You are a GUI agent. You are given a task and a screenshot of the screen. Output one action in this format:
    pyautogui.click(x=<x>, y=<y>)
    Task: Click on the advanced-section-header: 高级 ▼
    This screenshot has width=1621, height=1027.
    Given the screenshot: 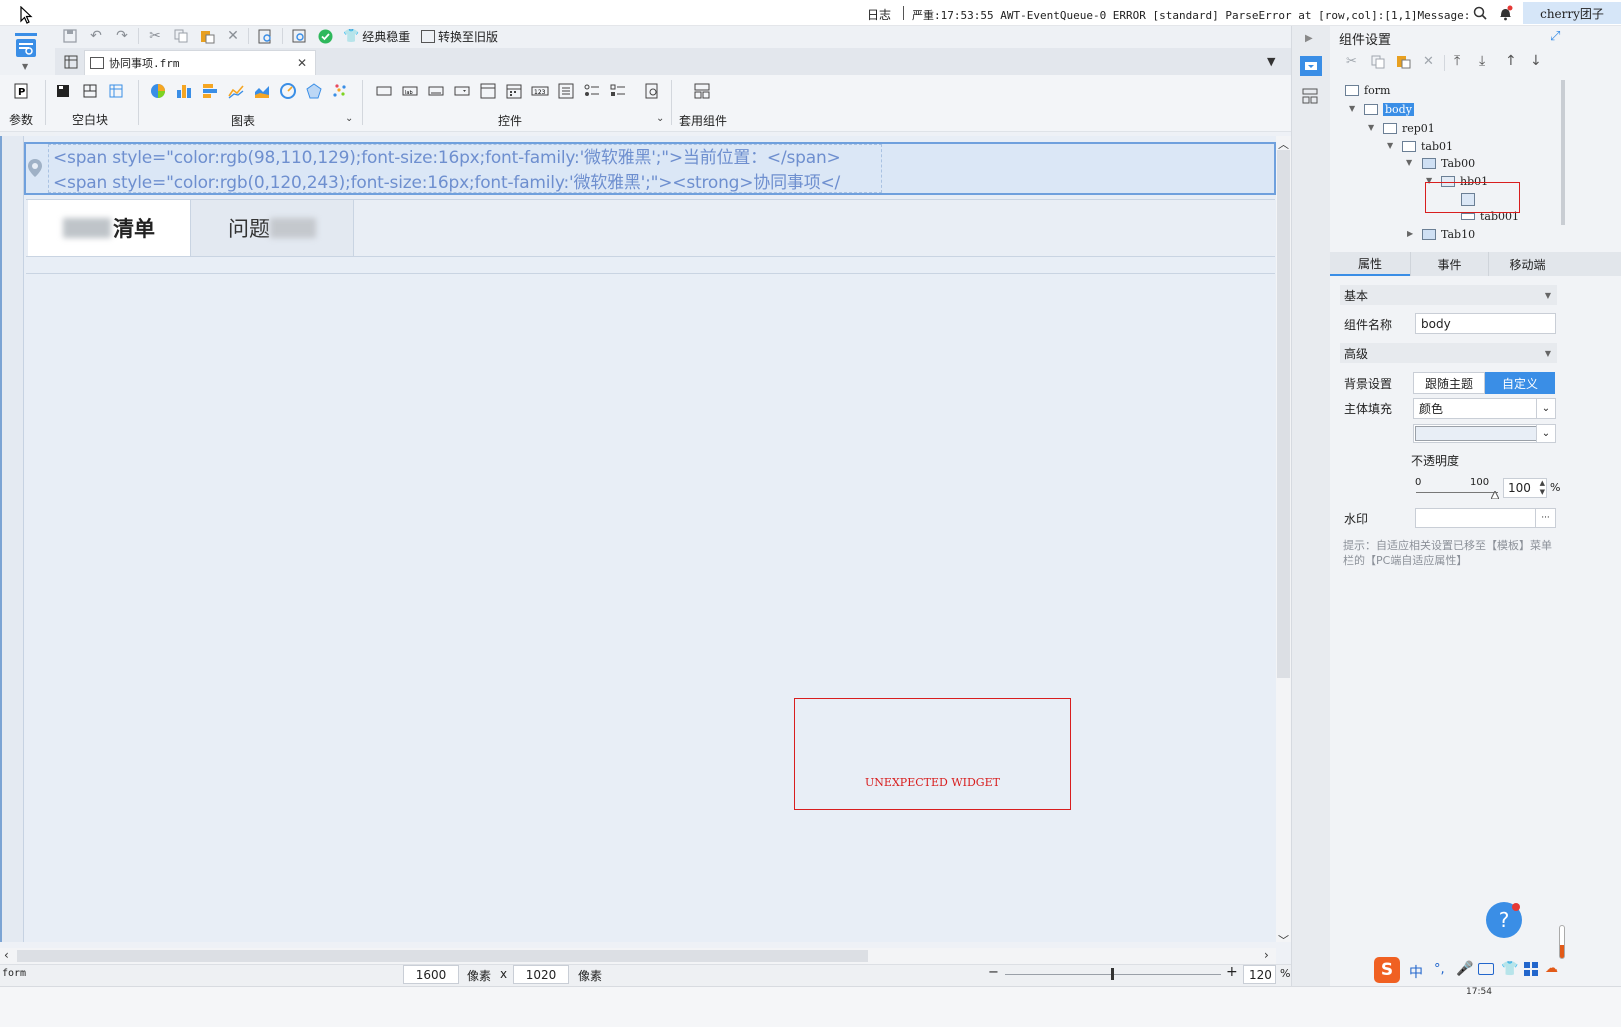 What is the action you would take?
    pyautogui.click(x=1448, y=353)
    